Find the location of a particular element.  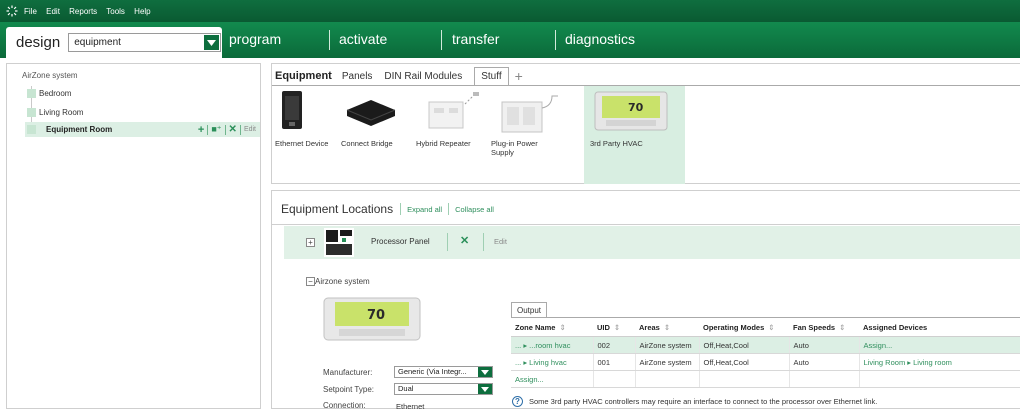

tree-item-label: Bedroom is located at coordinates (55, 93).